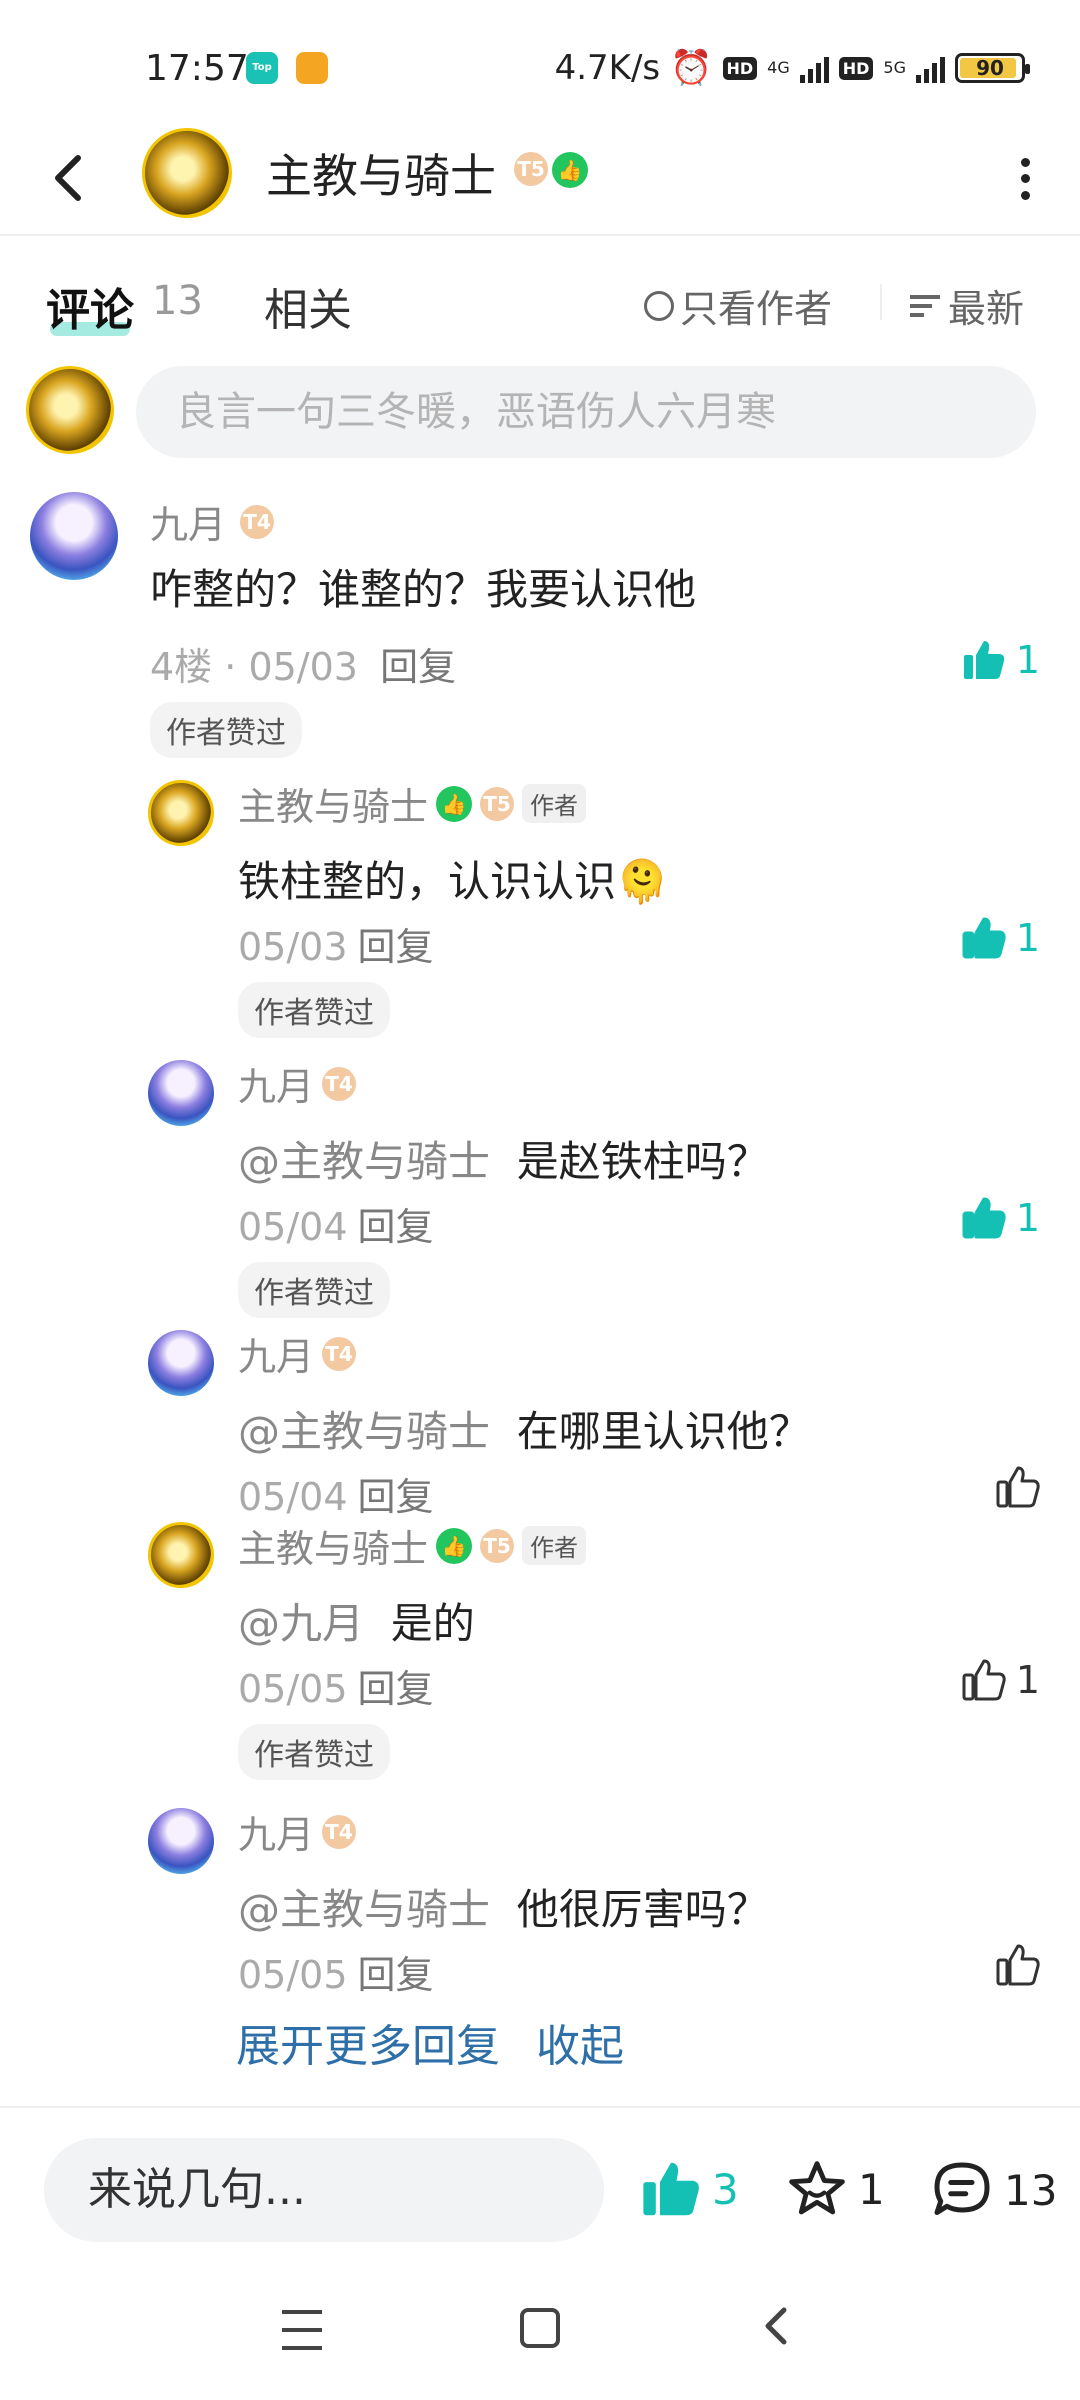 This screenshot has height=2400, width=1080. I want to click on more-options-button, so click(1025, 179).